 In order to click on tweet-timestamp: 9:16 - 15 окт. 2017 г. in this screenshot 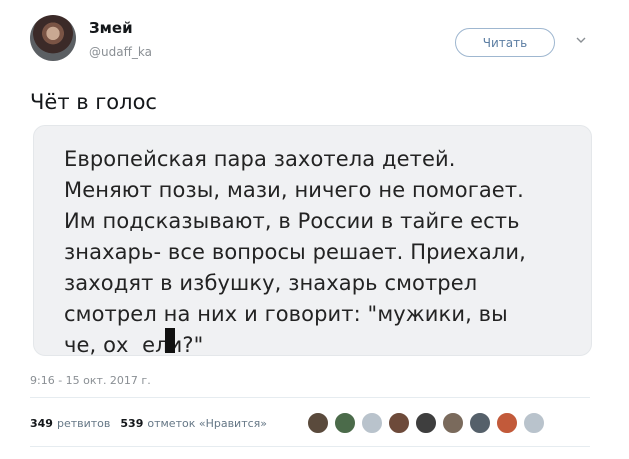, I will do `click(90, 380)`.